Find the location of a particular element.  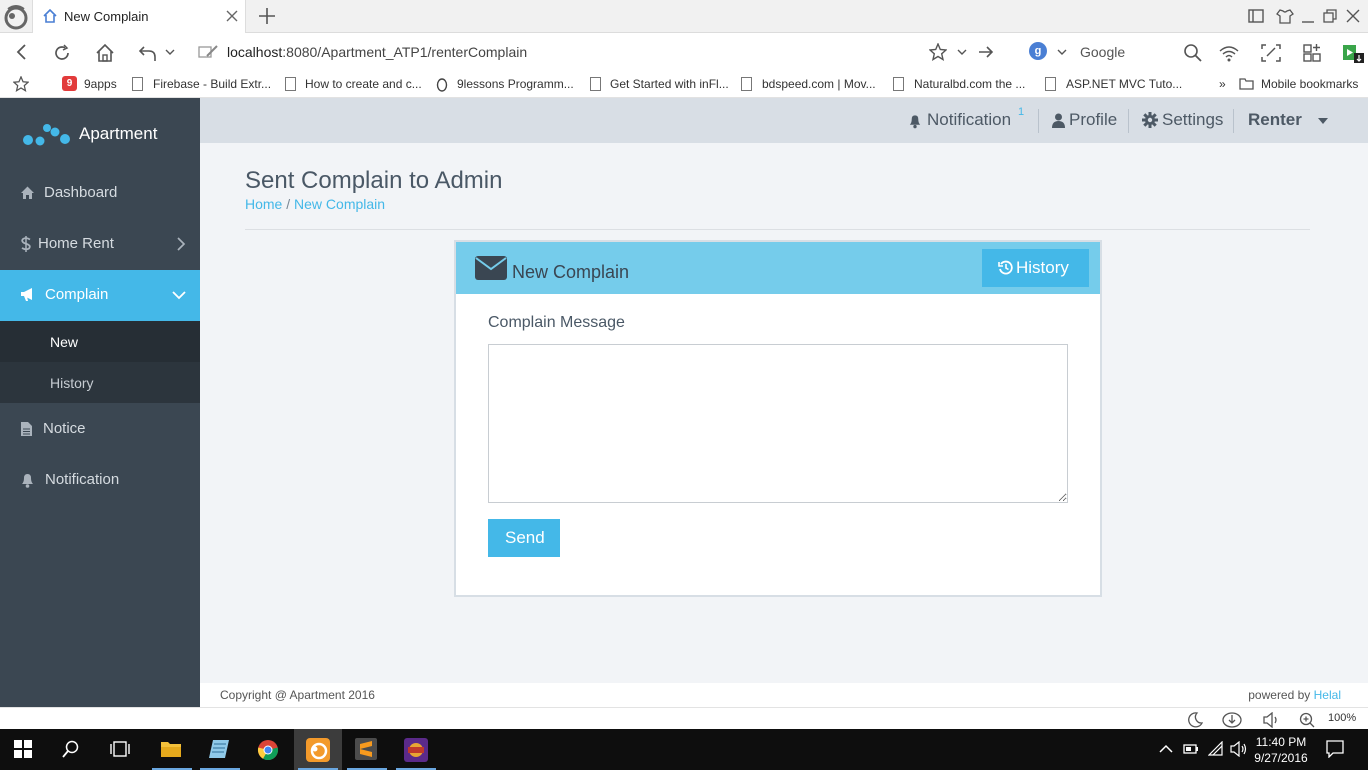

night-mode-moon-icon is located at coordinates (1195, 720).